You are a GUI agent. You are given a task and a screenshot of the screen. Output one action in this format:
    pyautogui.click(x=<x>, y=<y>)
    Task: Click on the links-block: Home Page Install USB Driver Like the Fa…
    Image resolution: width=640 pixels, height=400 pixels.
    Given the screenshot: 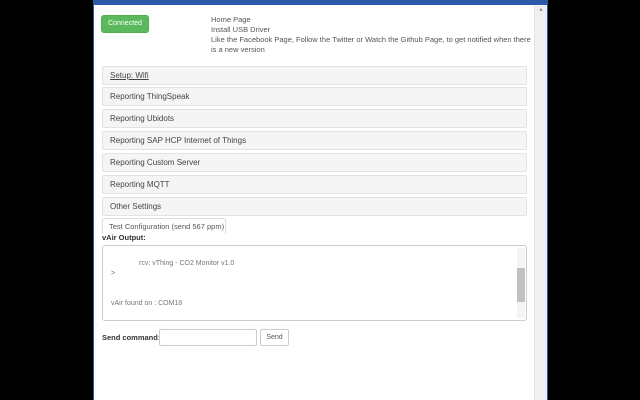 What is the action you would take?
    pyautogui.click(x=371, y=35)
    